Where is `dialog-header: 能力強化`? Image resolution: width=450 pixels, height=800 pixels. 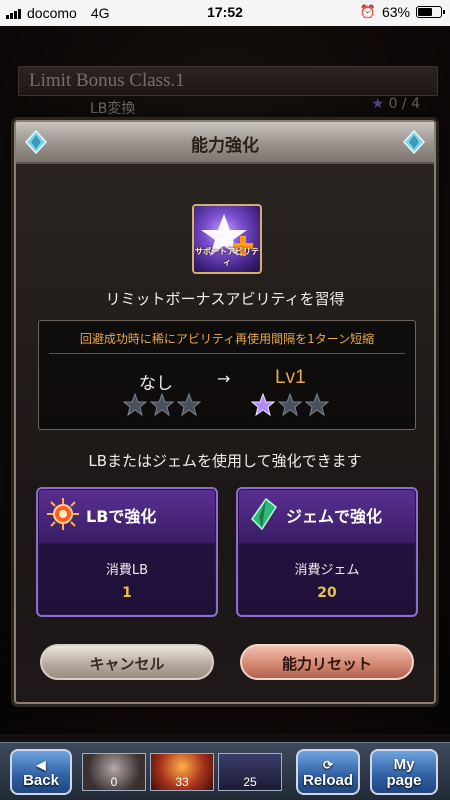 dialog-header: 能力強化 is located at coordinates (225, 143).